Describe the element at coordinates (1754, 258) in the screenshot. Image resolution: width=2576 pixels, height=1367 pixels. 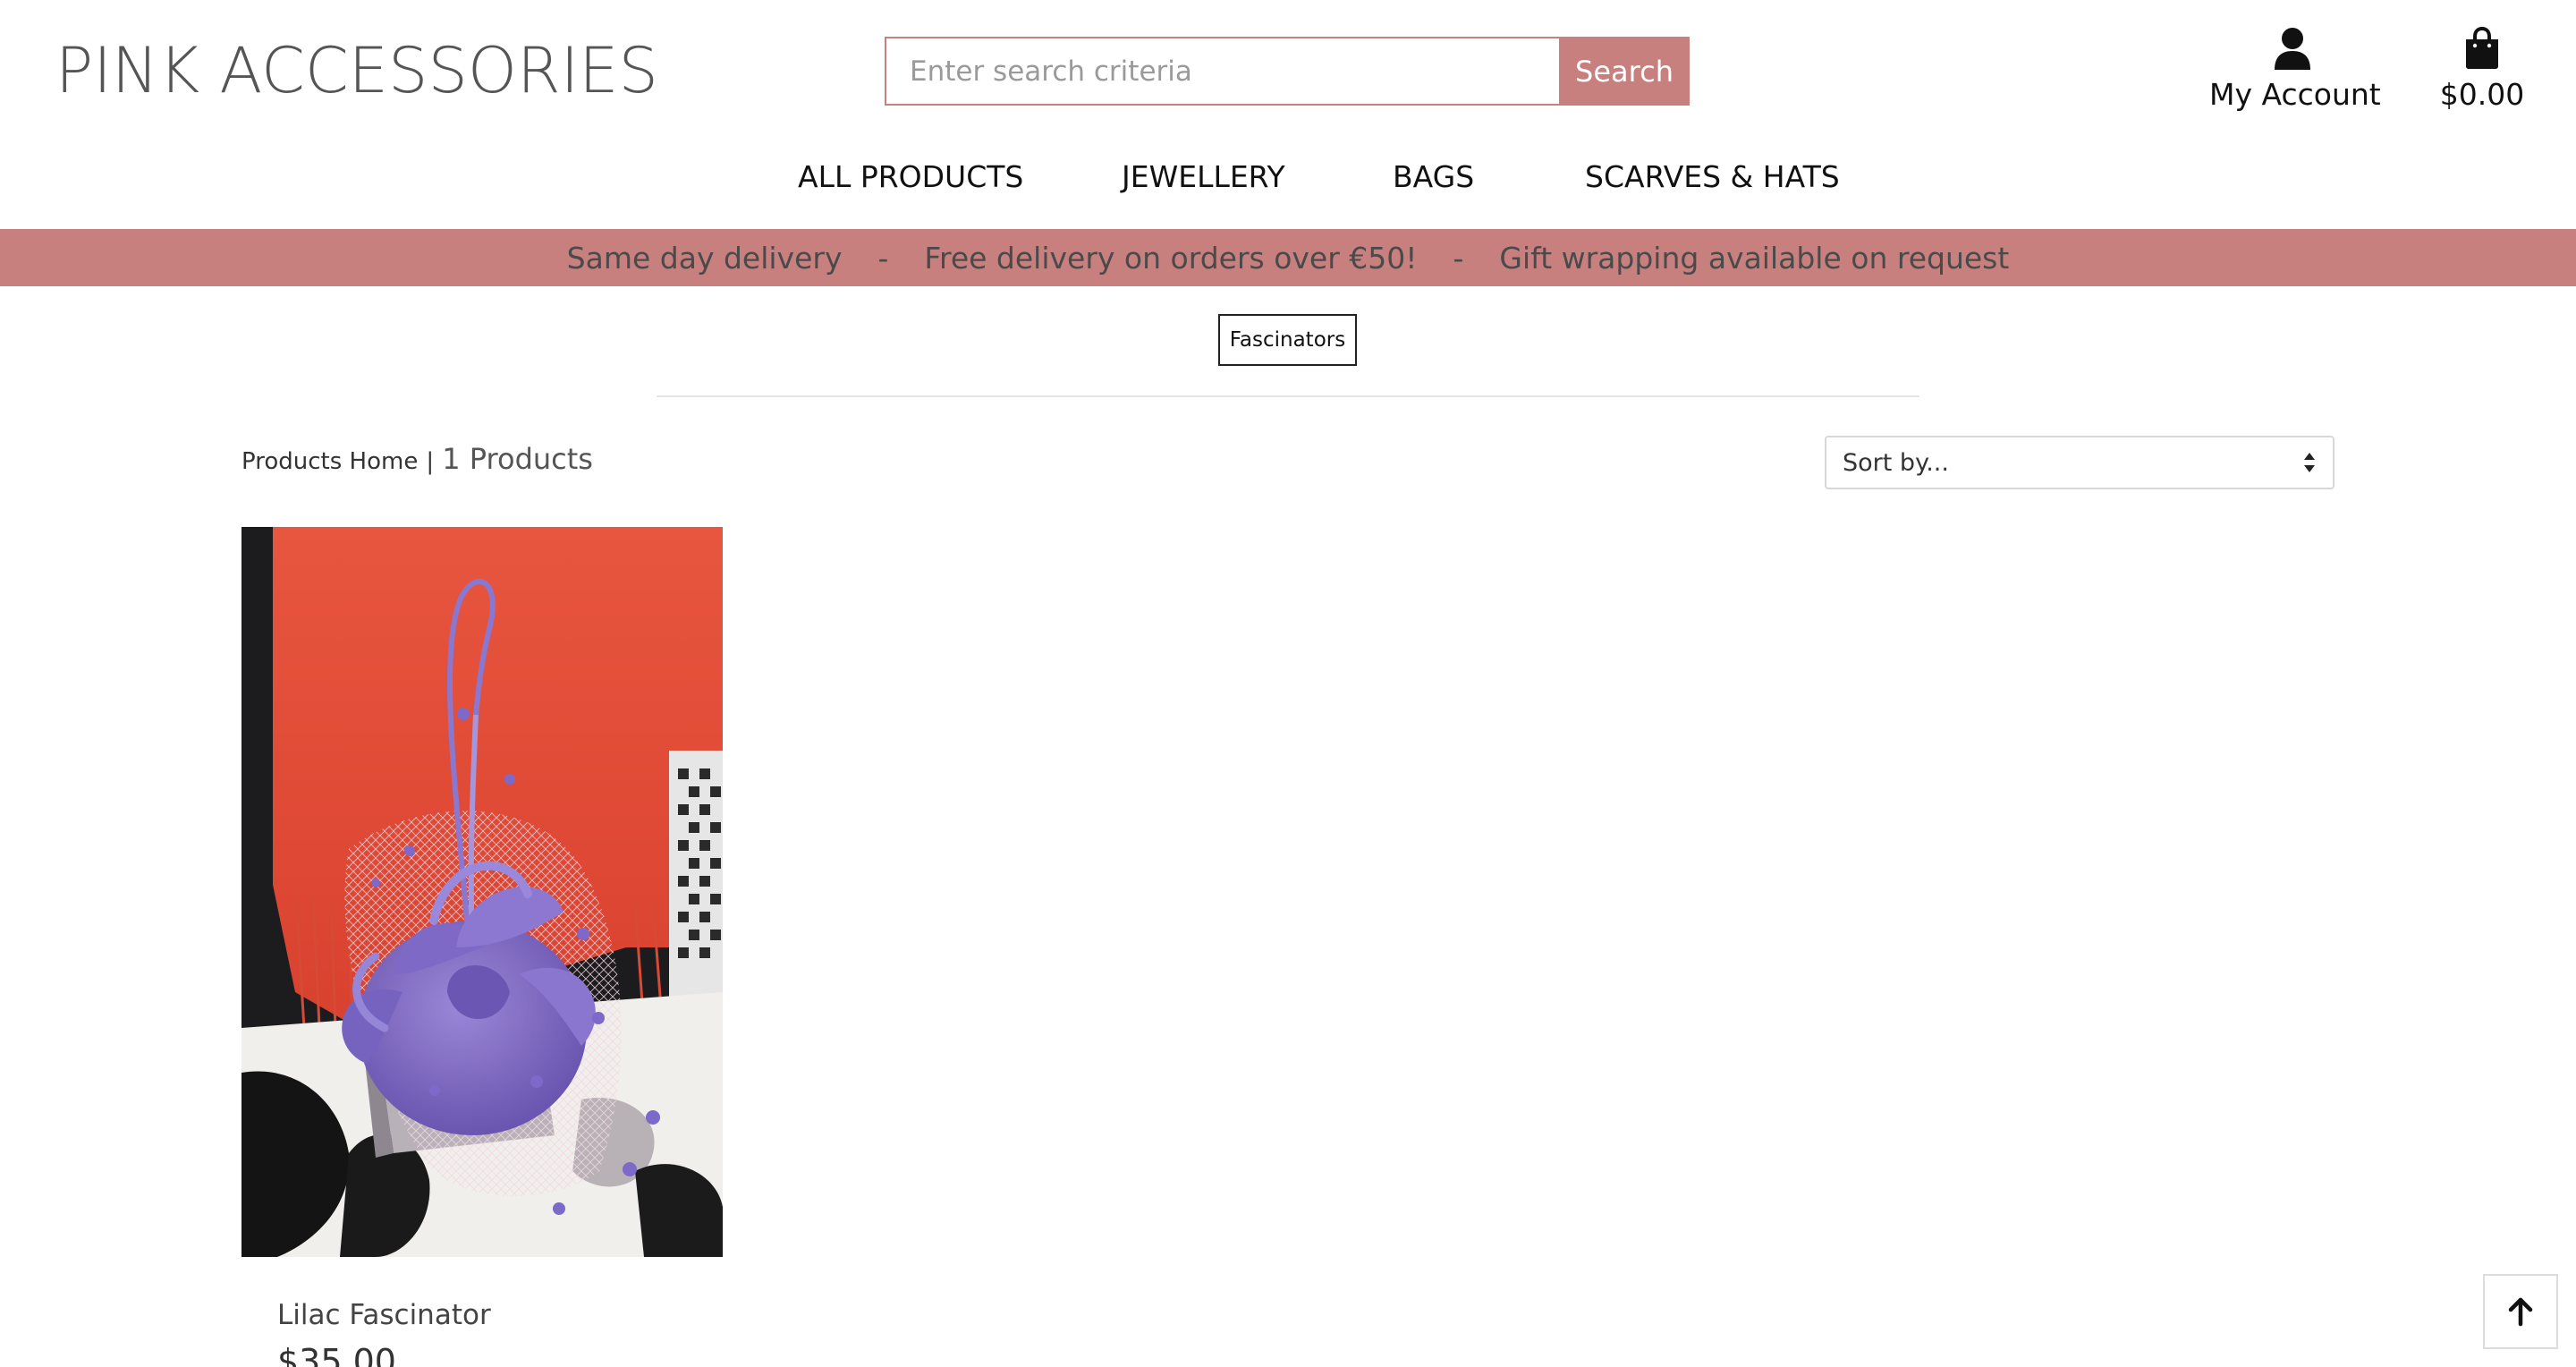
I see `banner-message-gift-wrapping: Gift wrapping available on request` at that location.